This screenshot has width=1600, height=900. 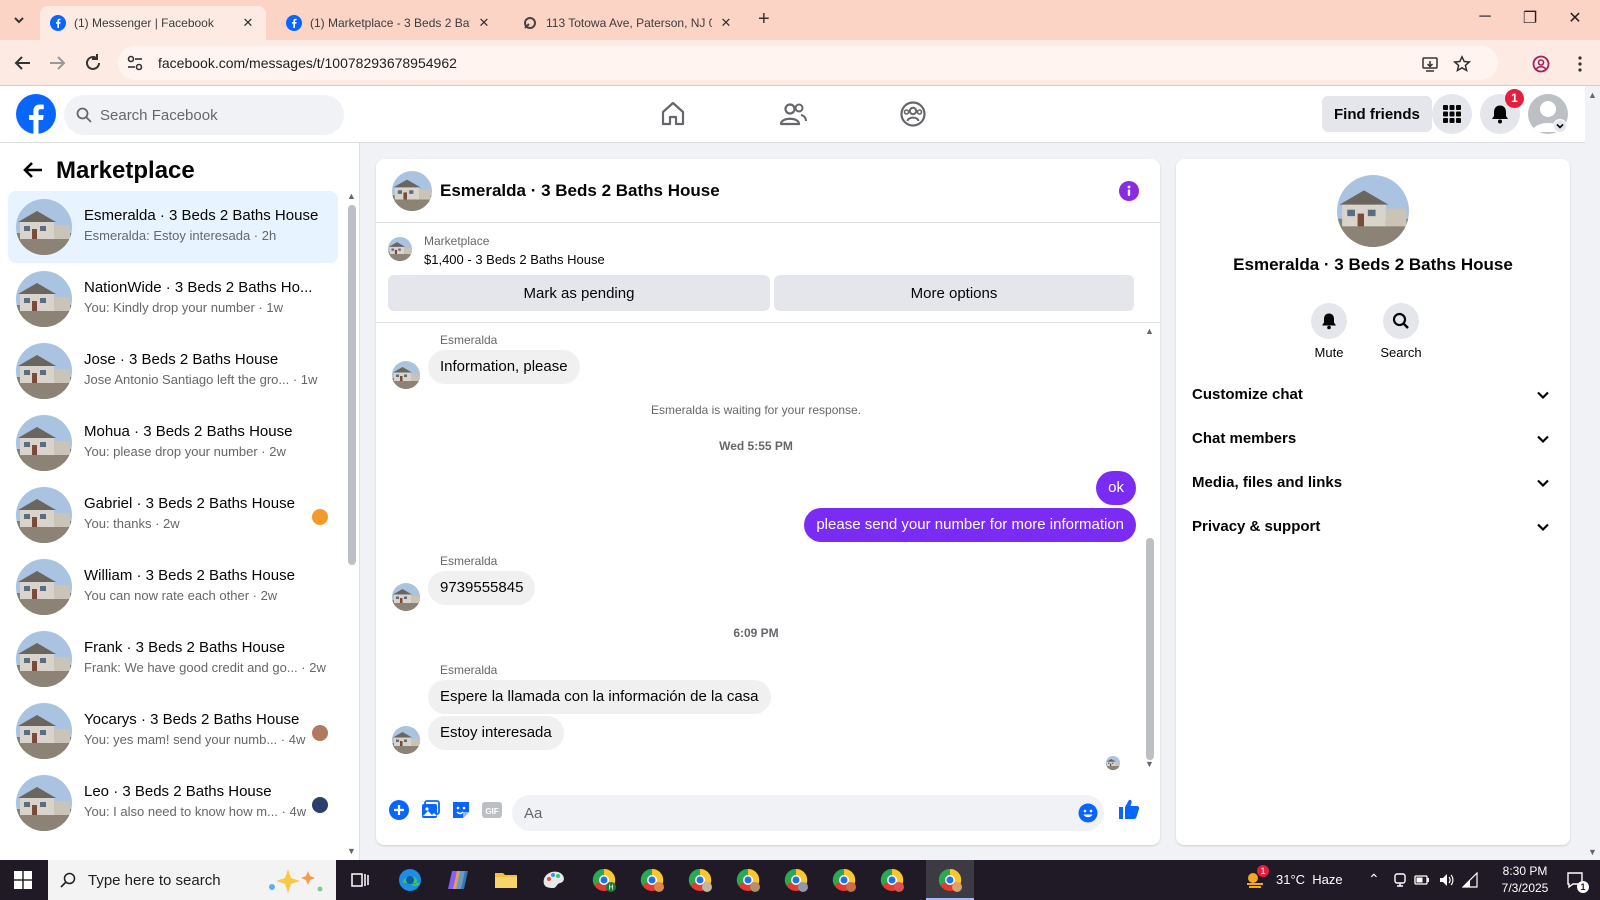 What do you see at coordinates (19, 20) in the screenshot?
I see `tab-search-chevron-icon` at bounding box center [19, 20].